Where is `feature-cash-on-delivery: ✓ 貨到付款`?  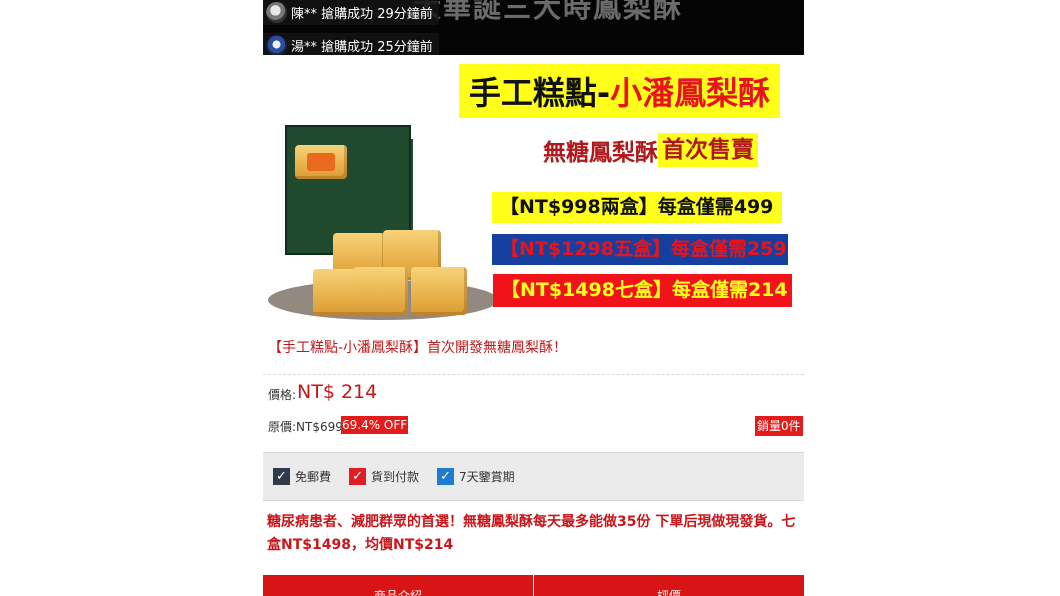
feature-cash-on-delivery: ✓ 貨到付款 is located at coordinates (384, 476).